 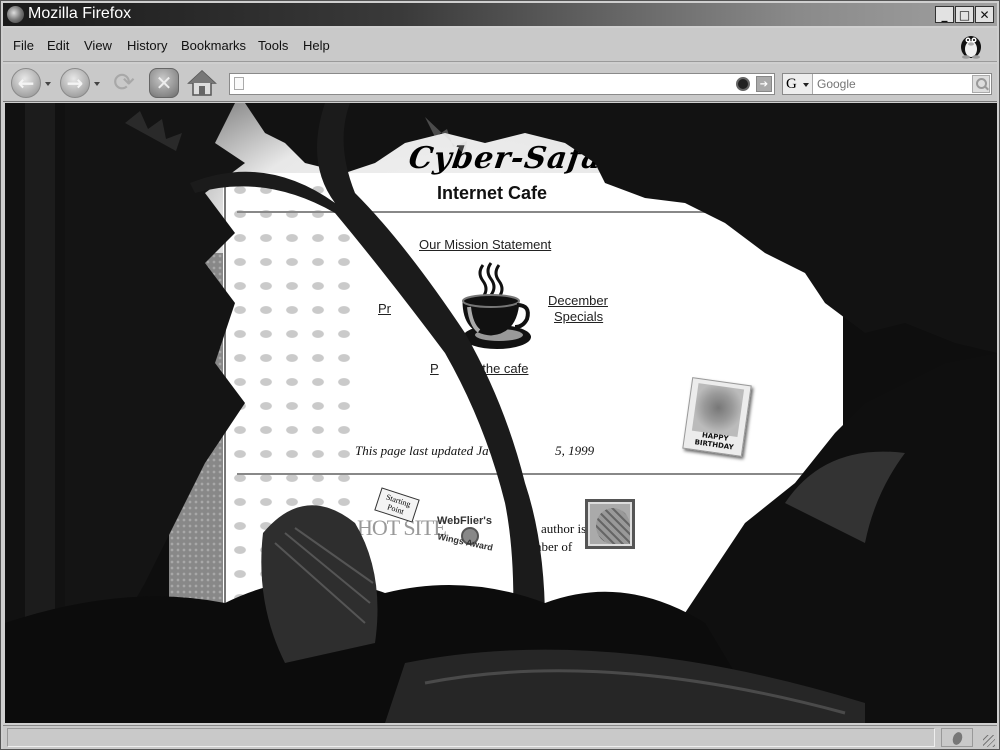 I want to click on pictures-of-cafe-link: f the cafe, so click(x=501, y=368).